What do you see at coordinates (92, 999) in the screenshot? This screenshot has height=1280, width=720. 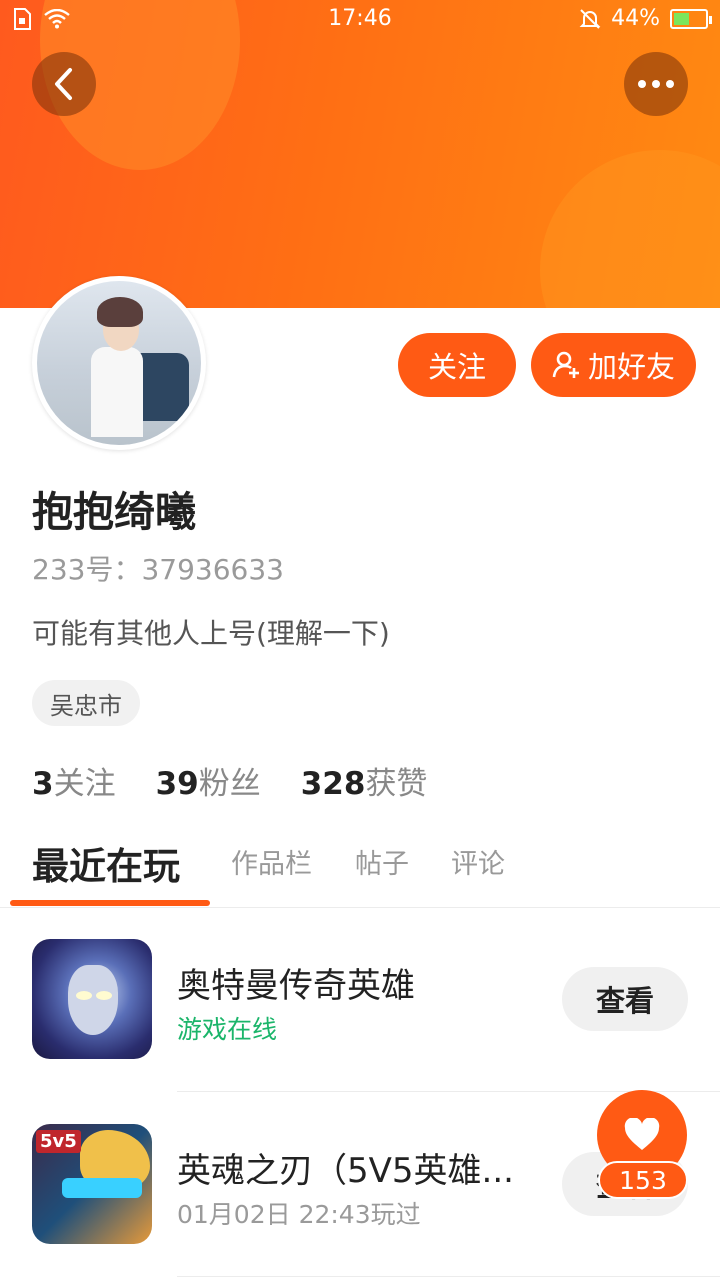 I see `game-icon` at bounding box center [92, 999].